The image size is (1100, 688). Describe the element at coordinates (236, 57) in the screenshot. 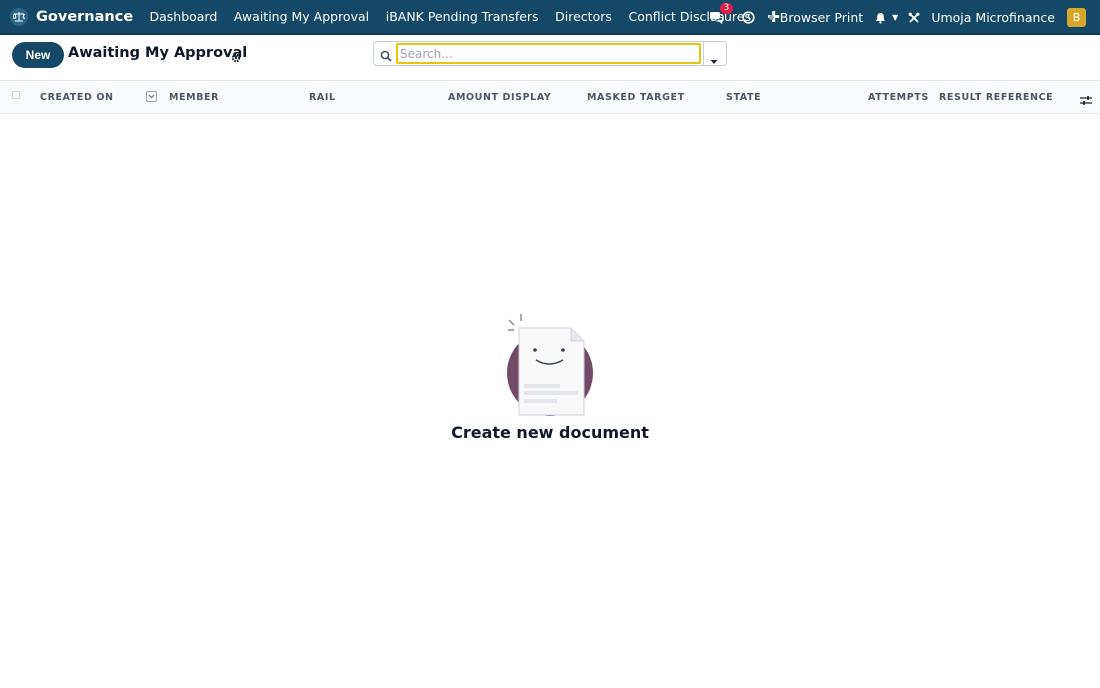

I see `gear-icon` at that location.